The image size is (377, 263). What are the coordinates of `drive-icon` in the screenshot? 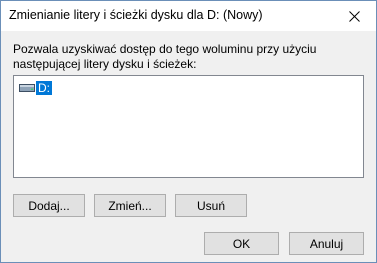 It's located at (27, 88).